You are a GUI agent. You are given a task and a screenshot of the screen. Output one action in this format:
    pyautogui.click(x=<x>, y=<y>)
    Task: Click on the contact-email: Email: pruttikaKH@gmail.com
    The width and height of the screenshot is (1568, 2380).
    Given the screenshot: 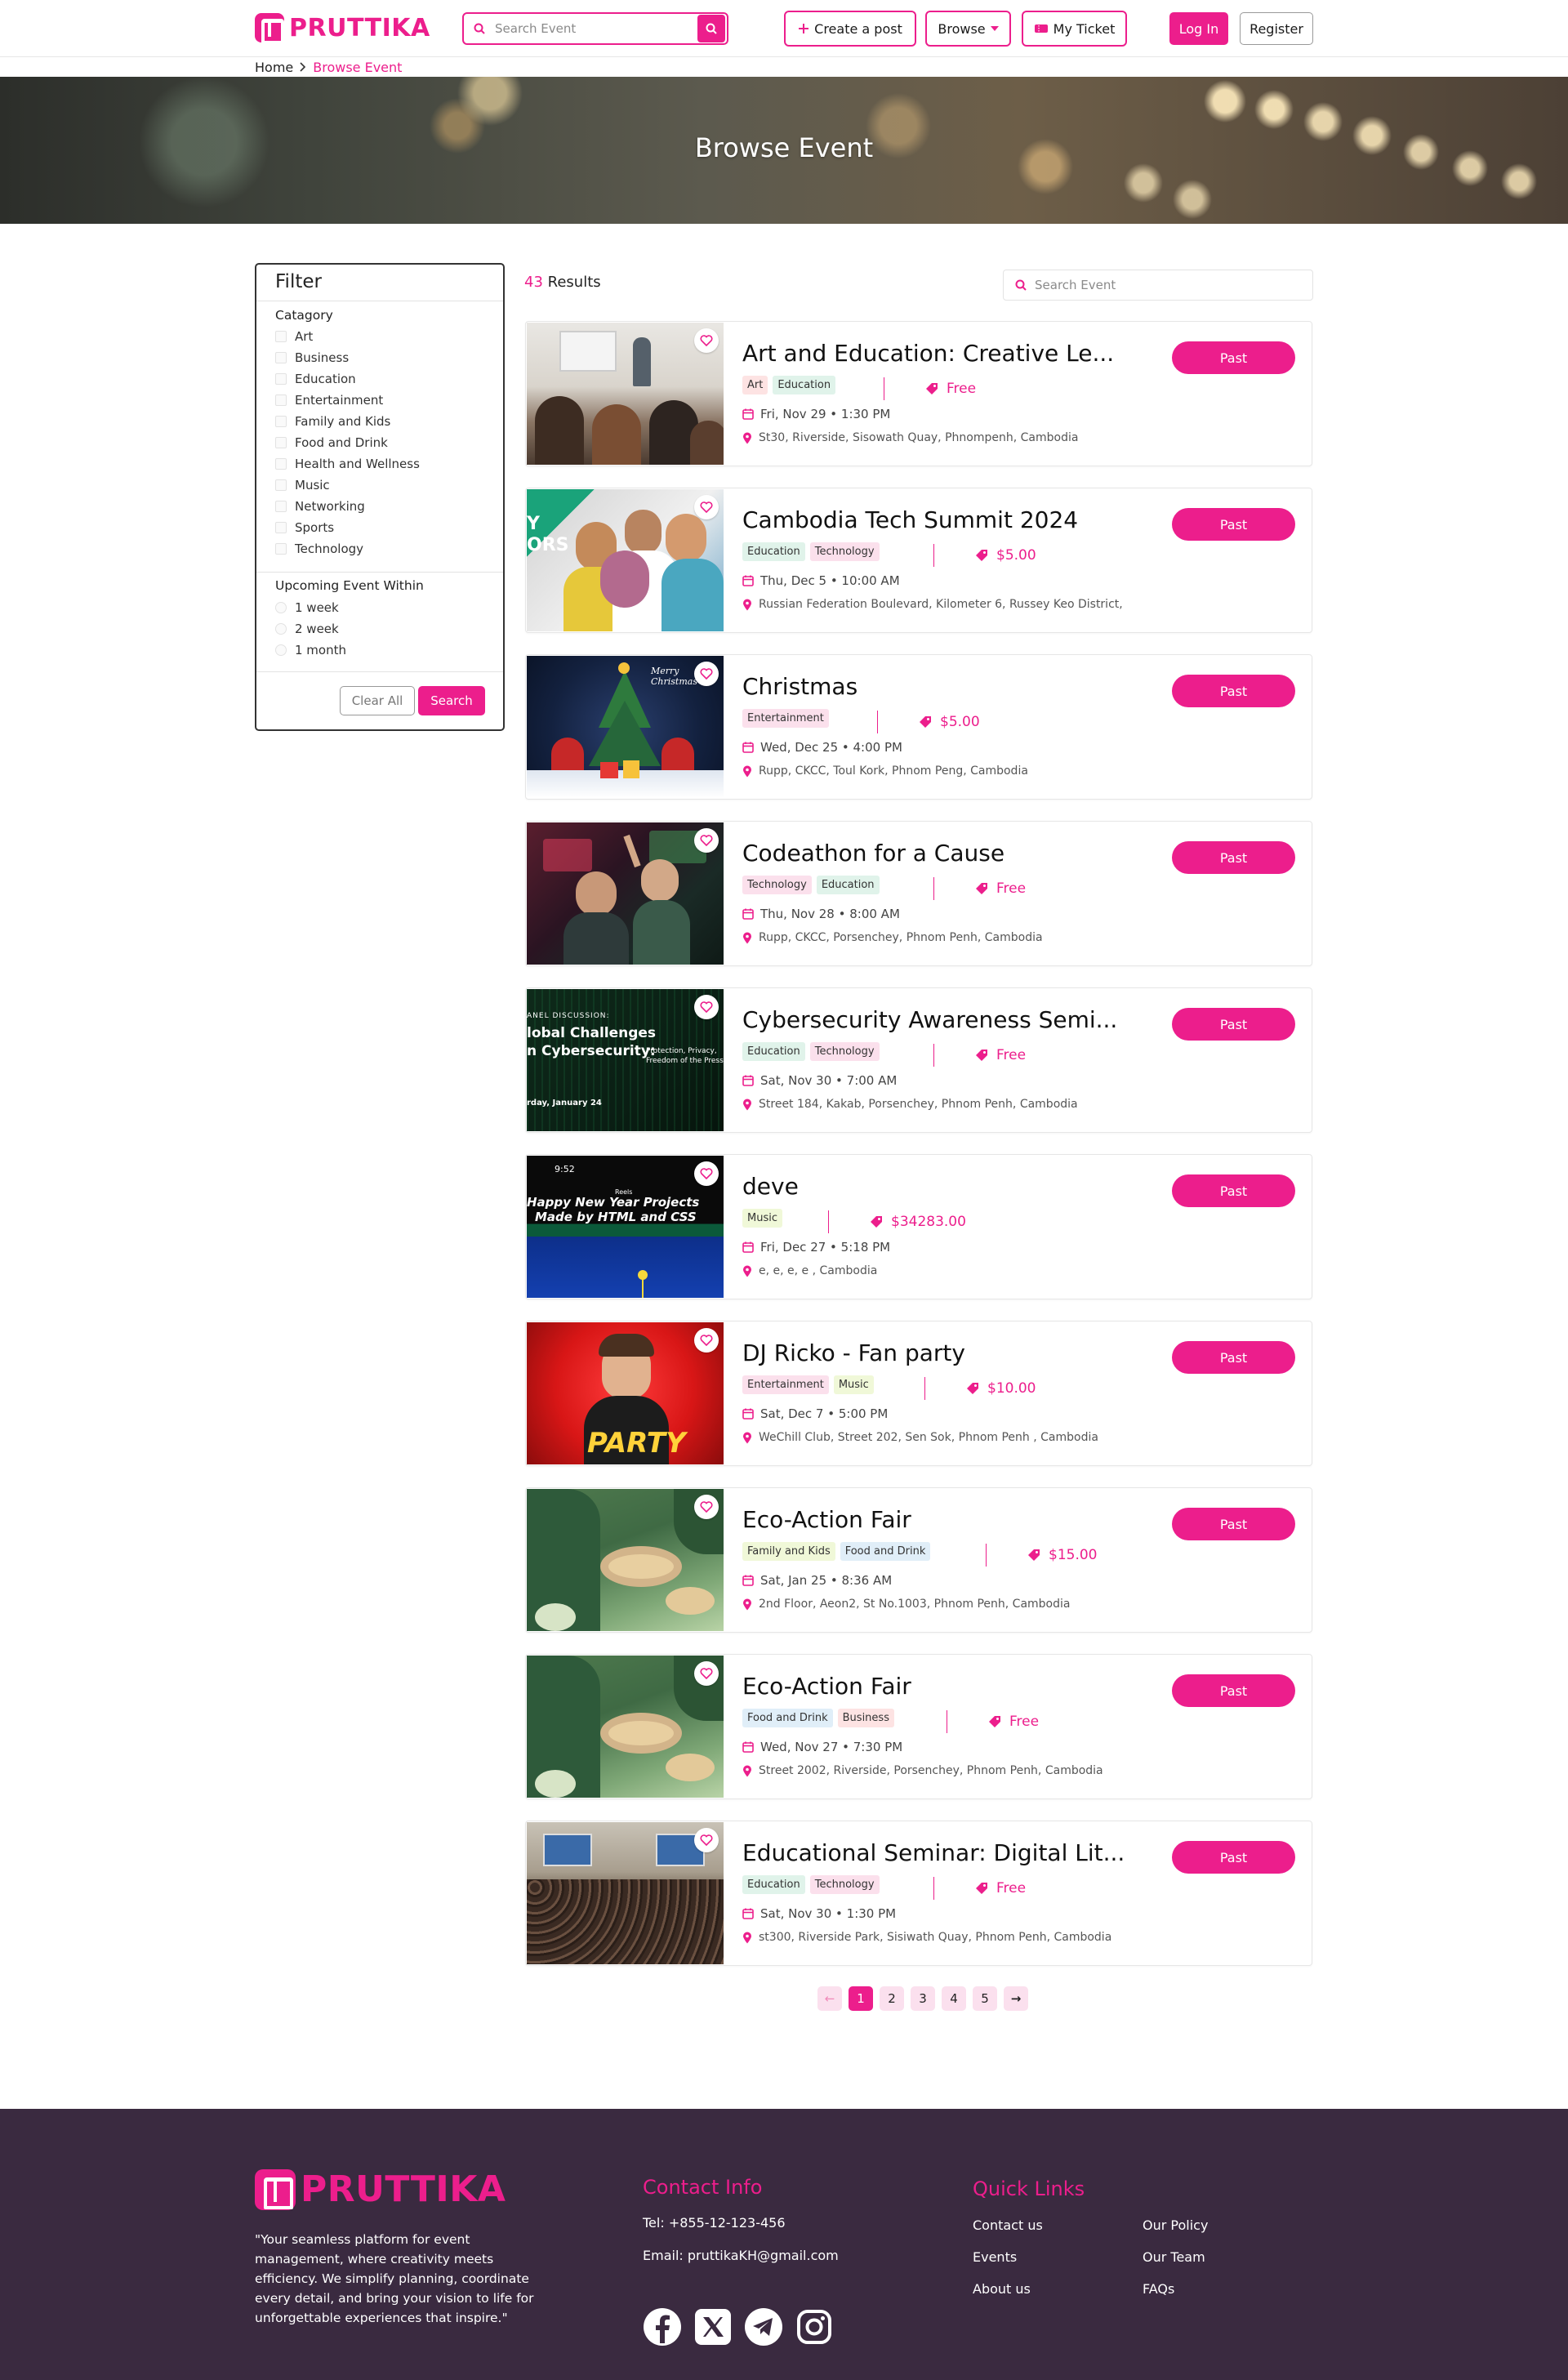 What is the action you would take?
    pyautogui.click(x=741, y=2256)
    